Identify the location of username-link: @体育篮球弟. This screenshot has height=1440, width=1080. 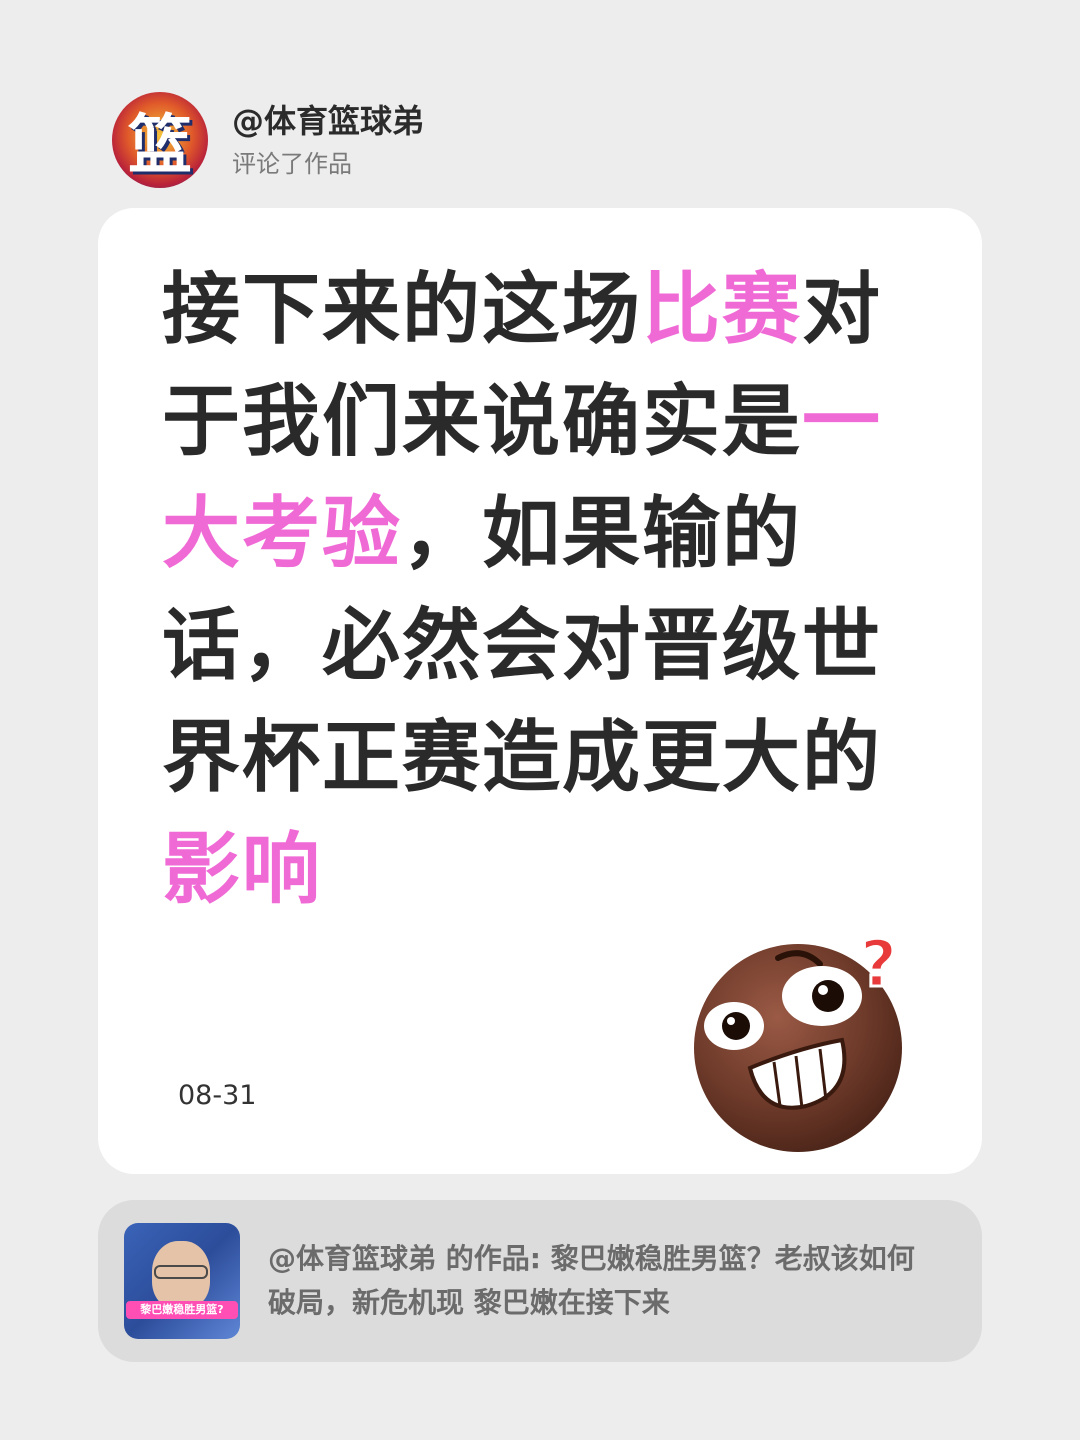
(328, 121).